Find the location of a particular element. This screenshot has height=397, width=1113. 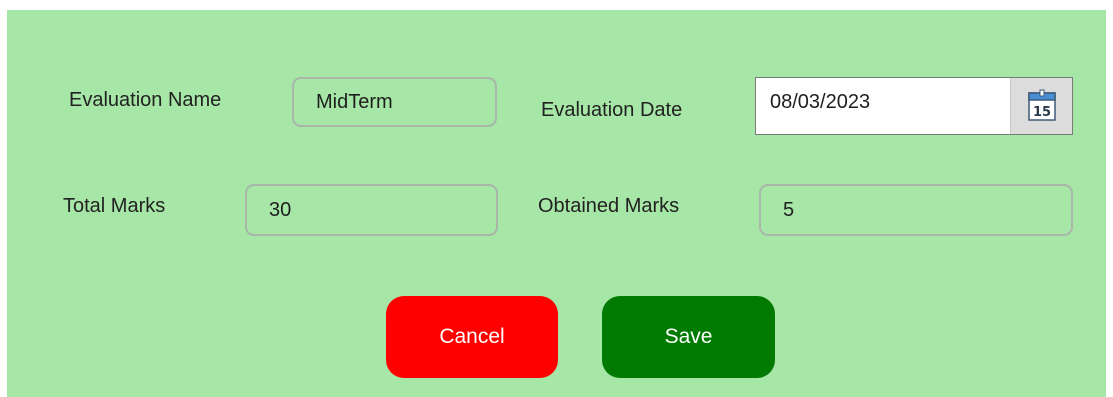

evaluation-date-picker: 08/03/2023 15 is located at coordinates (914, 106).